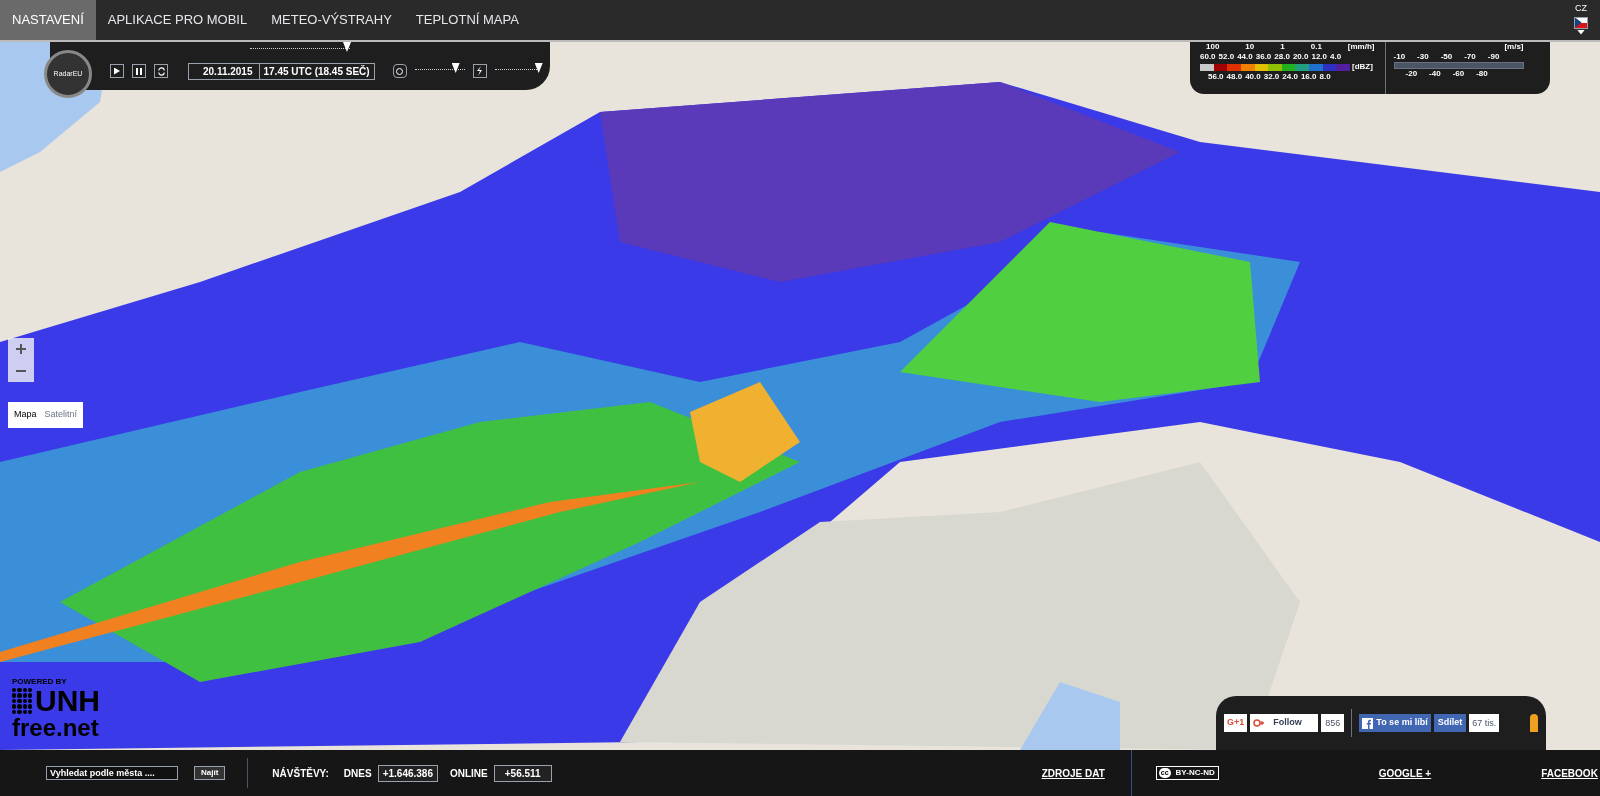  I want to click on time-display: 17.45 UTC (18.45 SEČ), so click(316, 71).